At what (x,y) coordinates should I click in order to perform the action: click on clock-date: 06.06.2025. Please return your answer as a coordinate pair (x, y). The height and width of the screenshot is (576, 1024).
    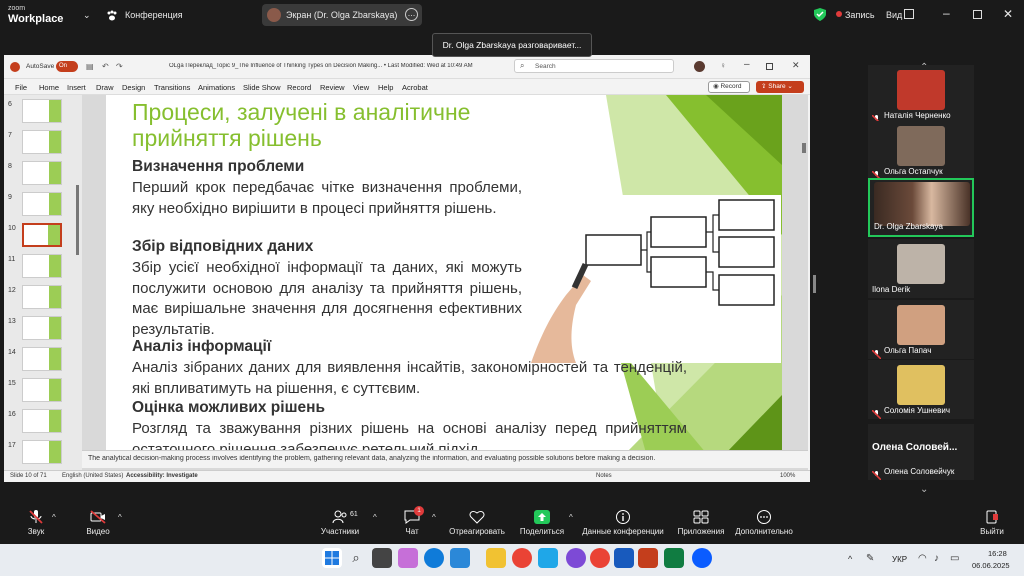
    Looking at the image, I should click on (991, 565).